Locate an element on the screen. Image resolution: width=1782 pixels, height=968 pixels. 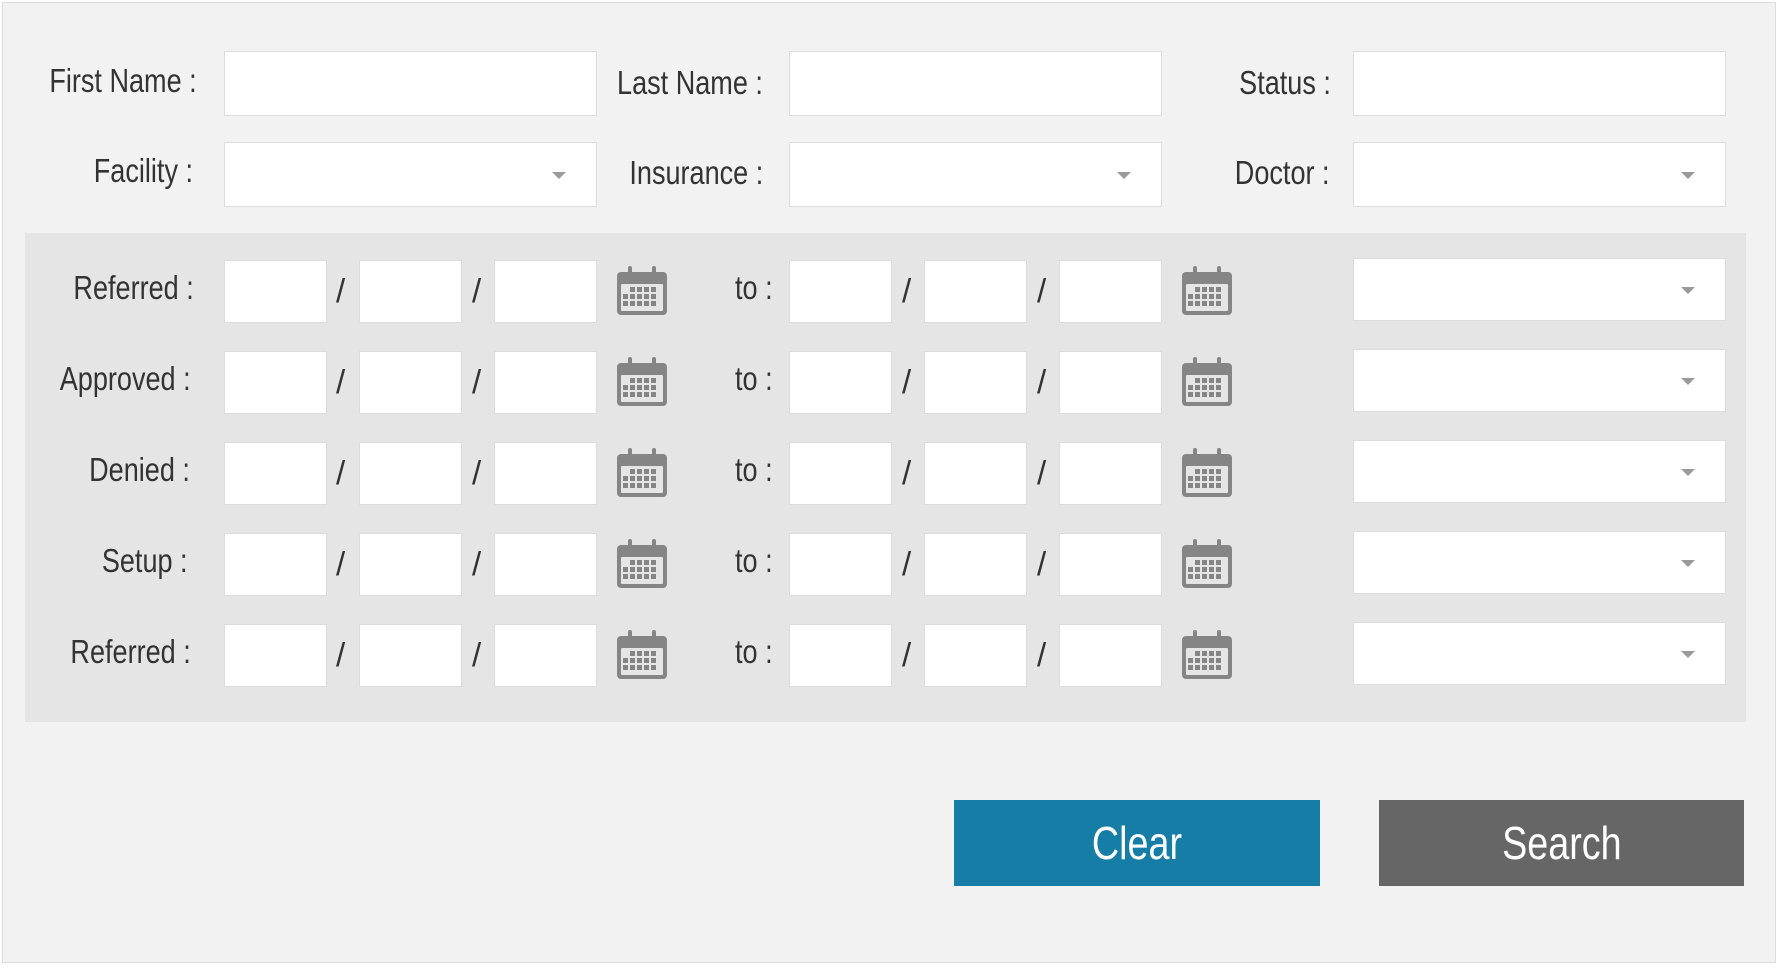
date-row-label: Setup : is located at coordinates (145, 560).